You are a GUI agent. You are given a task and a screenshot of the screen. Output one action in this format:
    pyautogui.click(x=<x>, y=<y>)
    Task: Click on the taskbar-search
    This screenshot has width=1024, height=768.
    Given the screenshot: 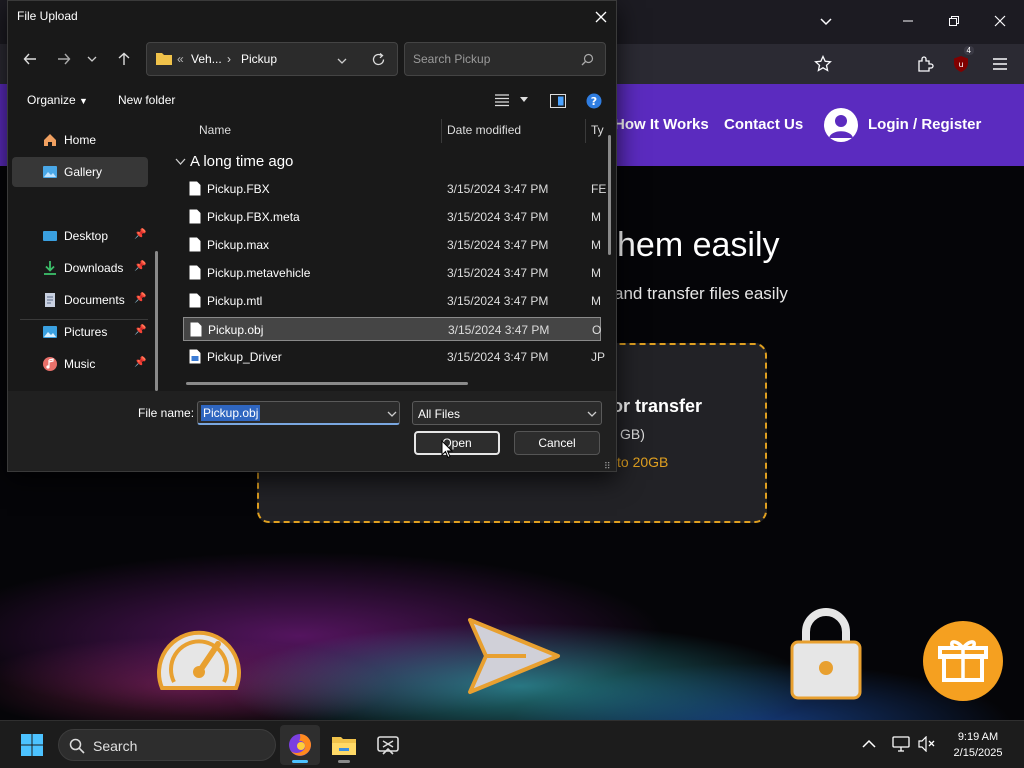 What is the action you would take?
    pyautogui.click(x=167, y=745)
    